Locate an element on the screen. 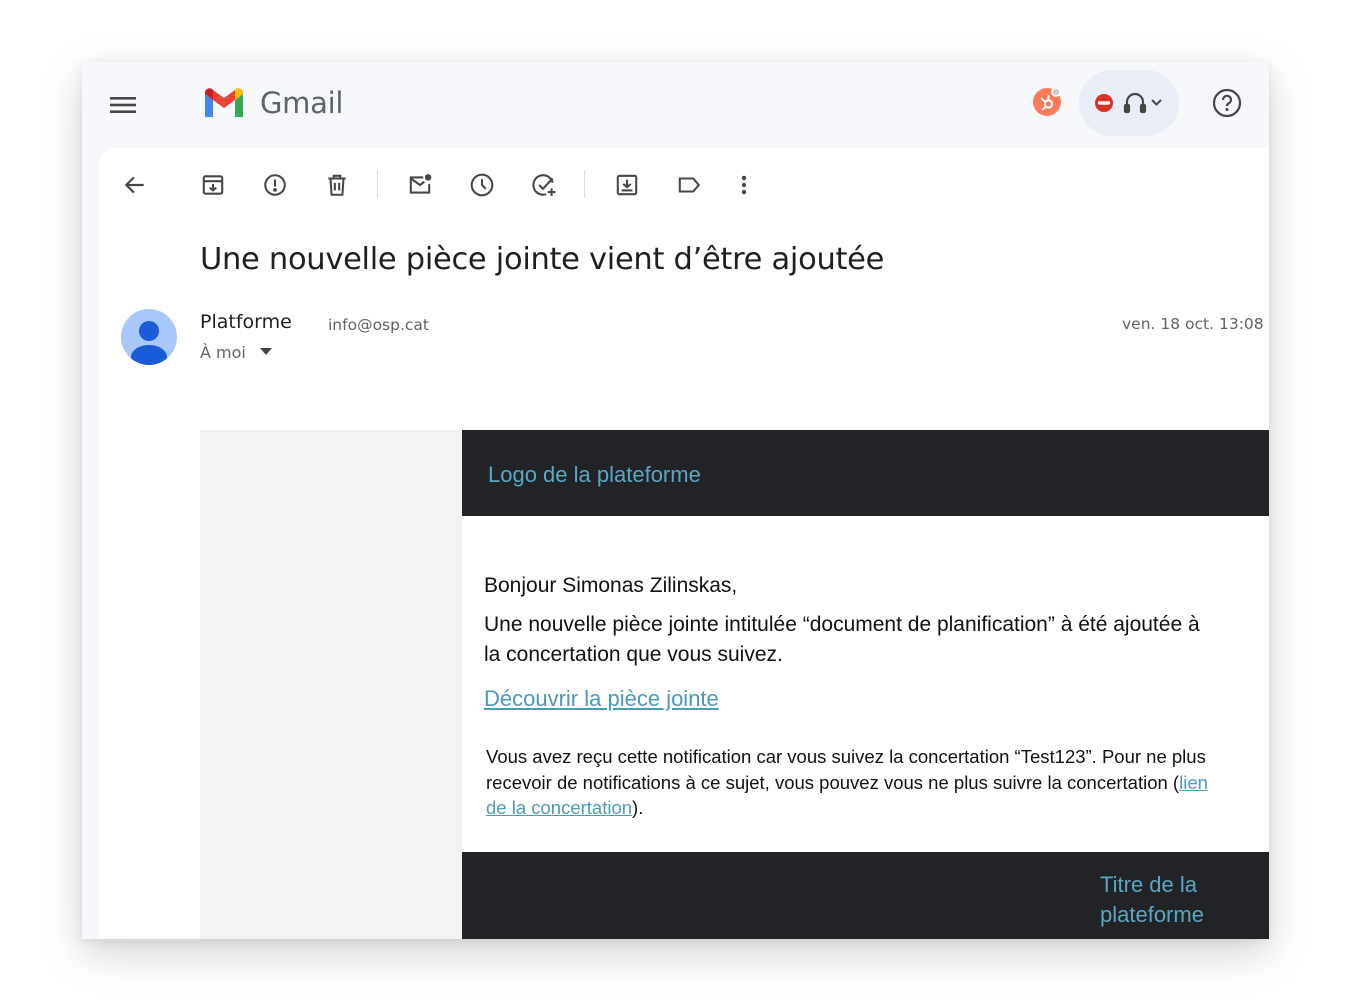 The height and width of the screenshot is (1000, 1350). email-header-banner: Logo de la plateforme is located at coordinates (865, 473).